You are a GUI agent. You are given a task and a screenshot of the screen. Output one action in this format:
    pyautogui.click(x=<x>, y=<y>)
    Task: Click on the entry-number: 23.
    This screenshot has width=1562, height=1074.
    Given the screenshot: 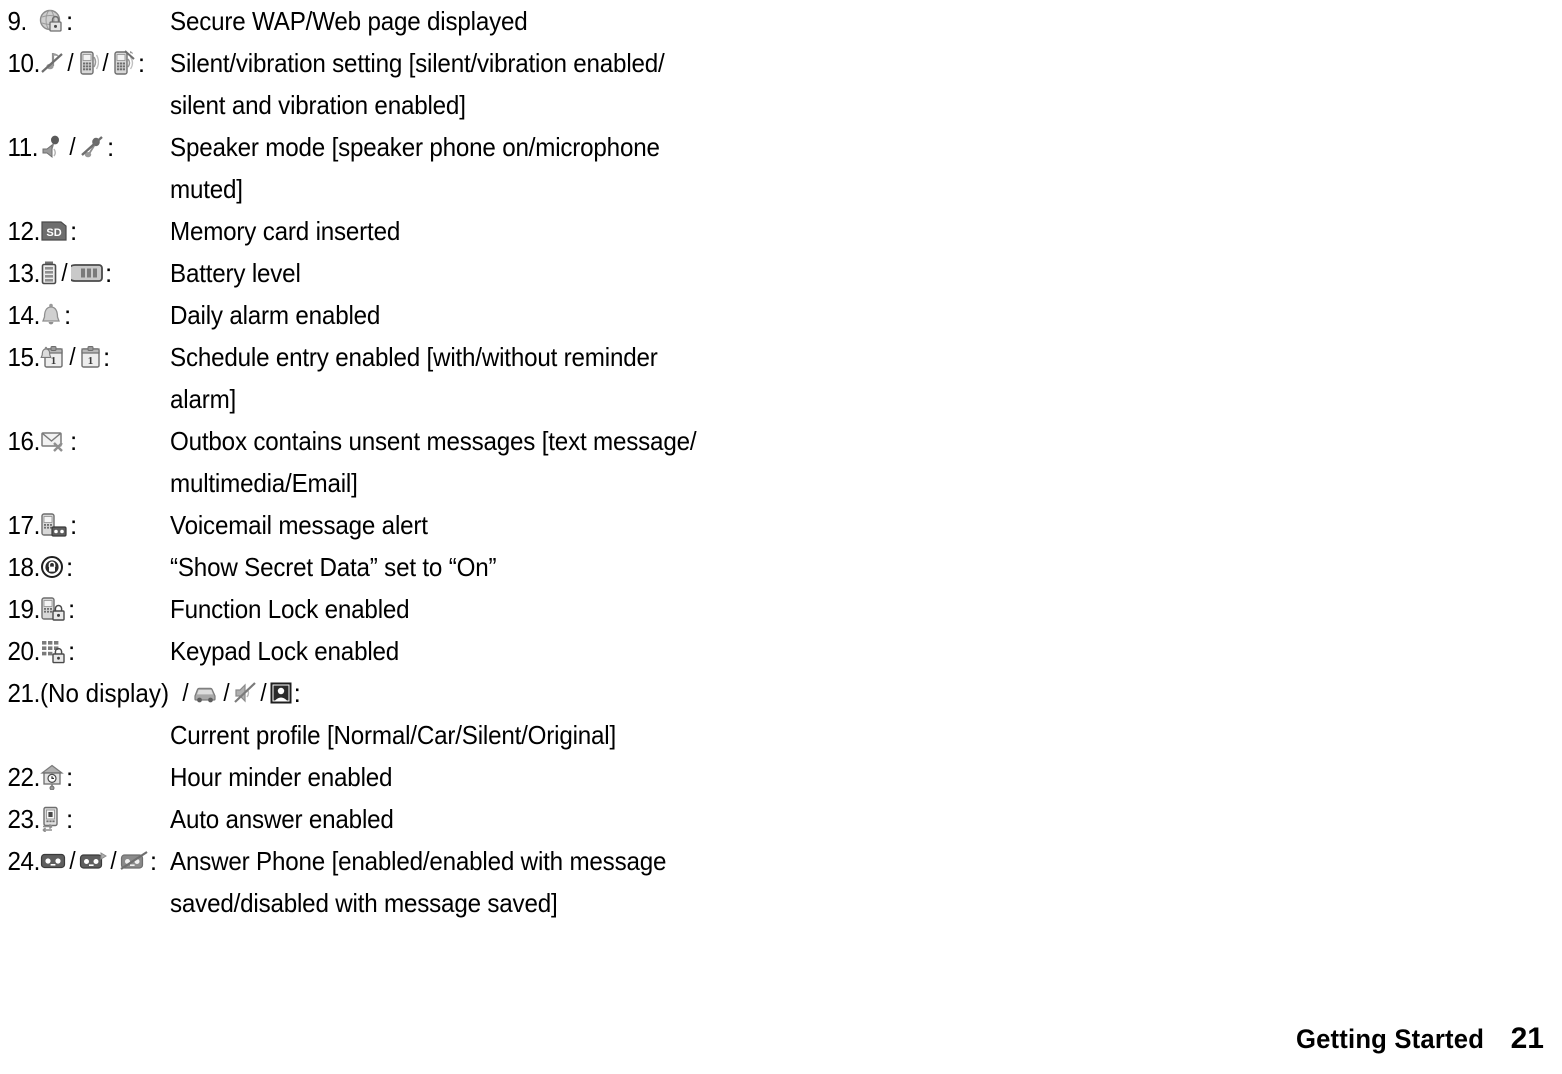 What is the action you would take?
    pyautogui.click(x=23, y=819)
    